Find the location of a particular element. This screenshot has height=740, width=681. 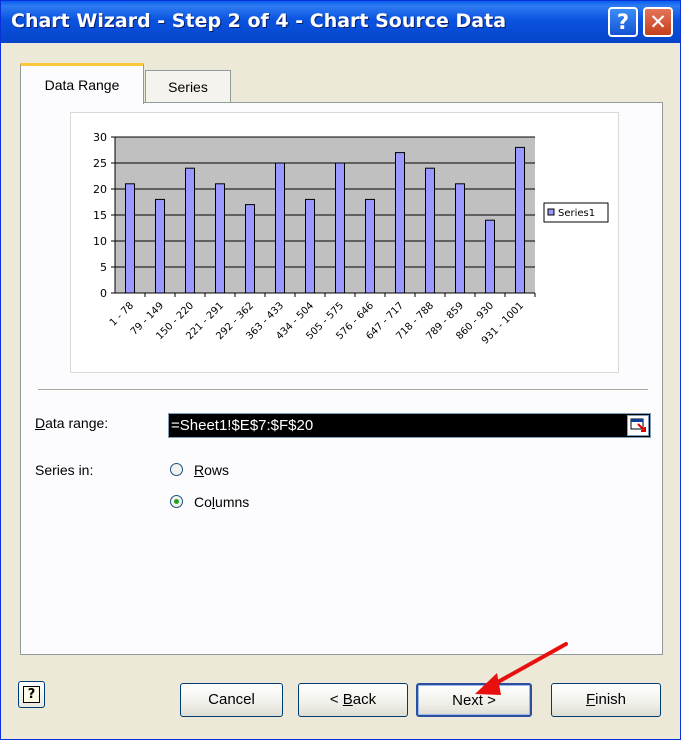

back-button: < Back is located at coordinates (353, 700).